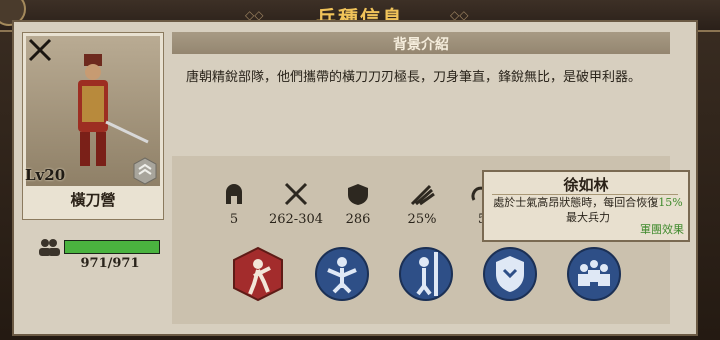  I want to click on skill-tooltip: 徐如林 處於士氣高昂狀態時，每回合恢復15% 最大兵力 軍團效果, so click(586, 206).